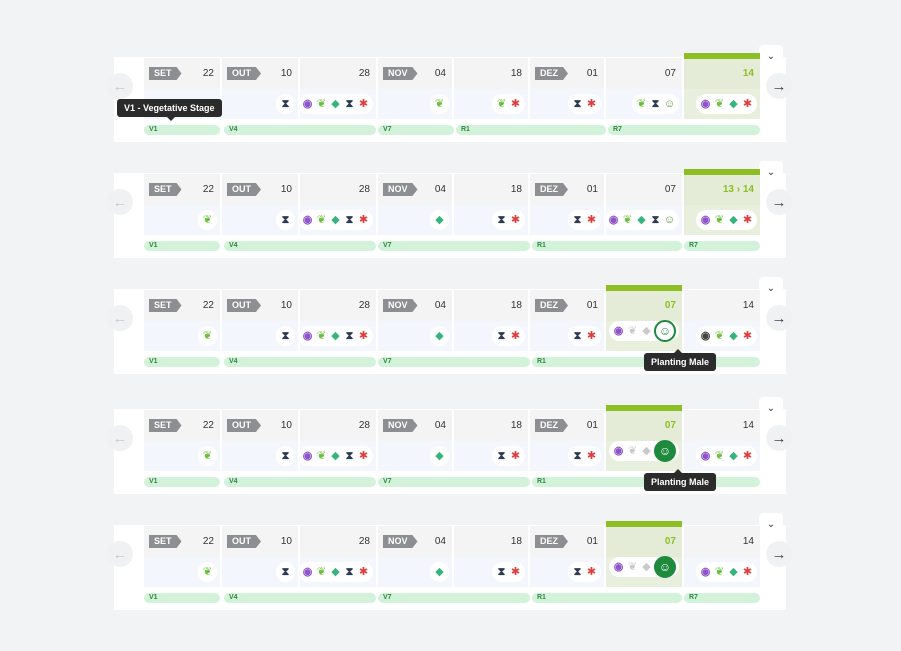 The image size is (901, 651). What do you see at coordinates (415, 88) in the screenshot?
I see `day-column: NOV 04 ❦` at bounding box center [415, 88].